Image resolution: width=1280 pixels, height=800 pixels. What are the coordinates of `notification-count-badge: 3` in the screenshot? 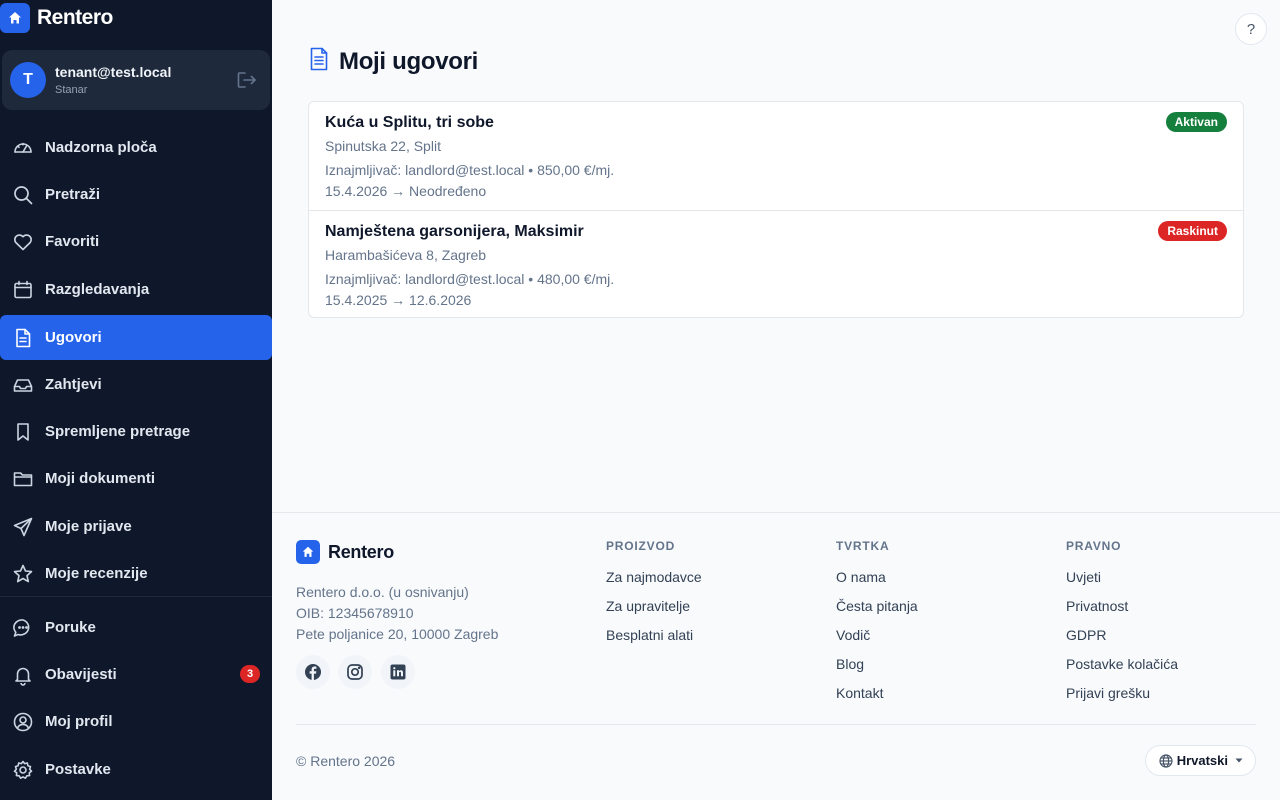 It's located at (250, 674).